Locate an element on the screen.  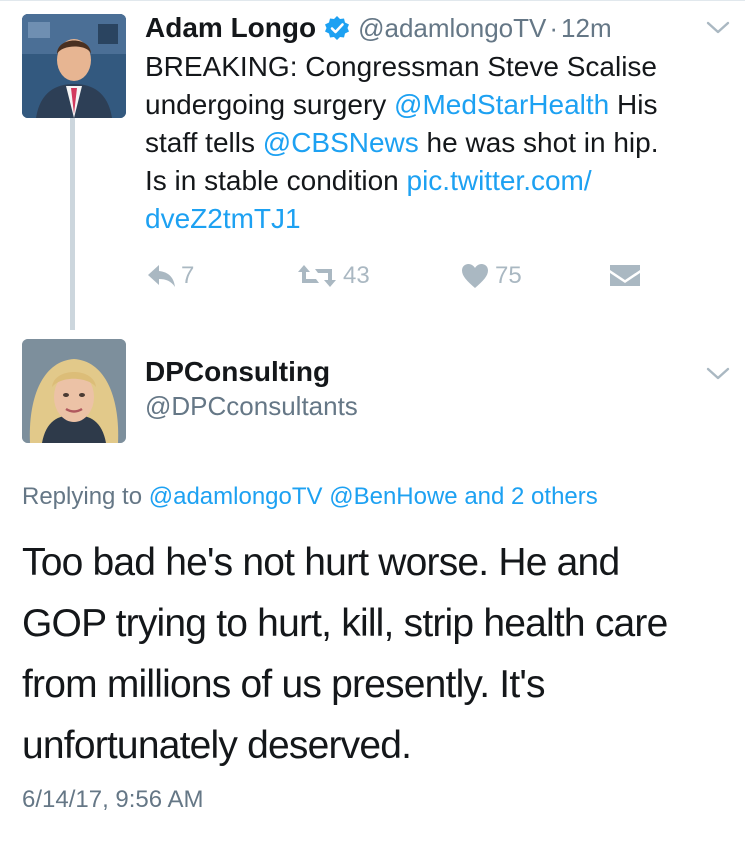
tweet-line: staff tells @CBSNews he was shot in hip. is located at coordinates (440, 143).